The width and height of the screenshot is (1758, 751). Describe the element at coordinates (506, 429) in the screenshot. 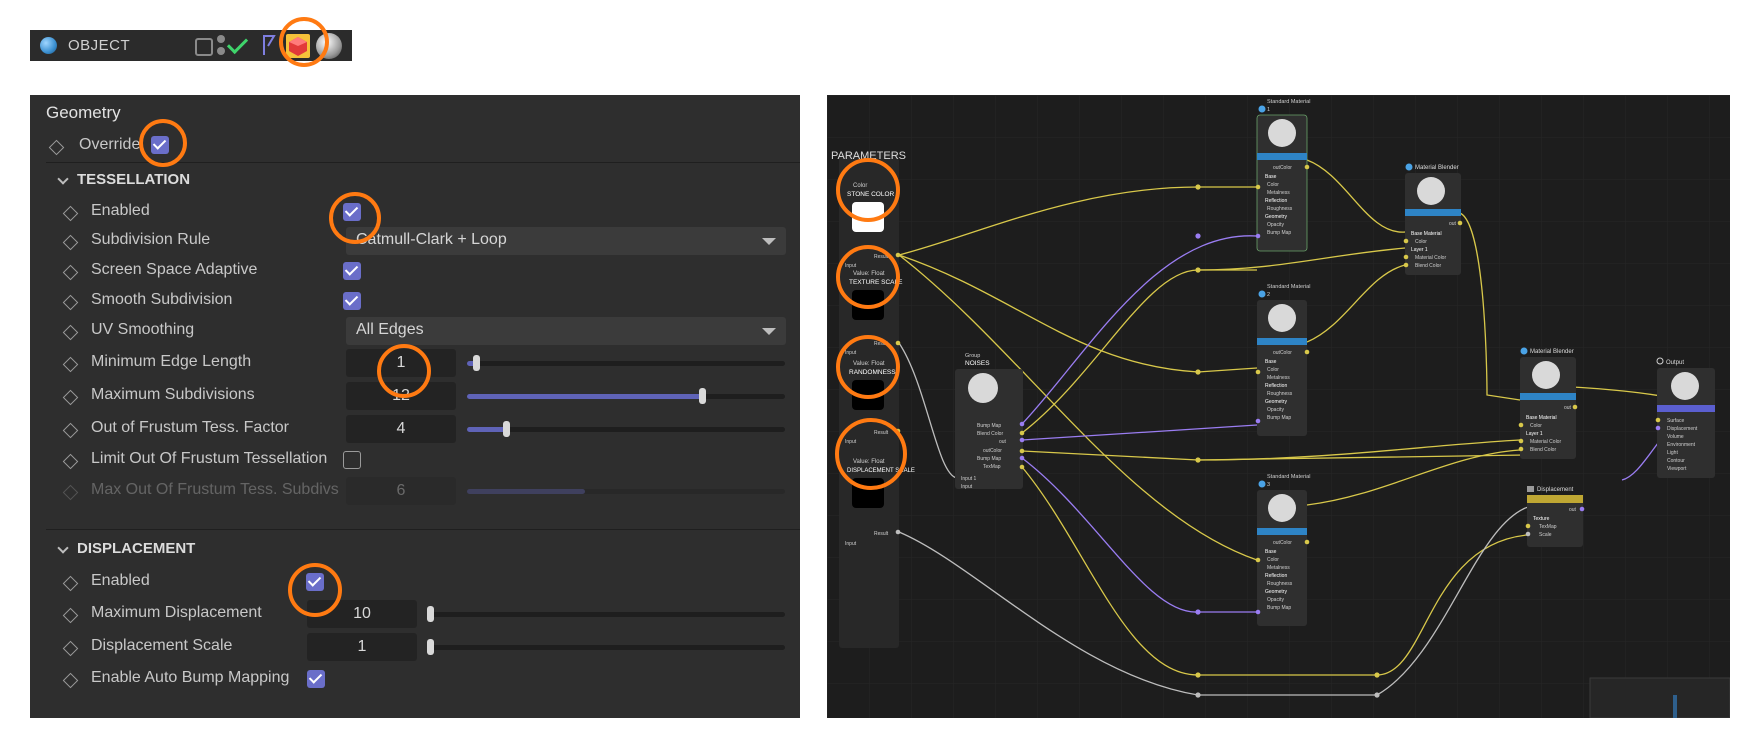

I see `frustum-factor-slider-thumb` at that location.